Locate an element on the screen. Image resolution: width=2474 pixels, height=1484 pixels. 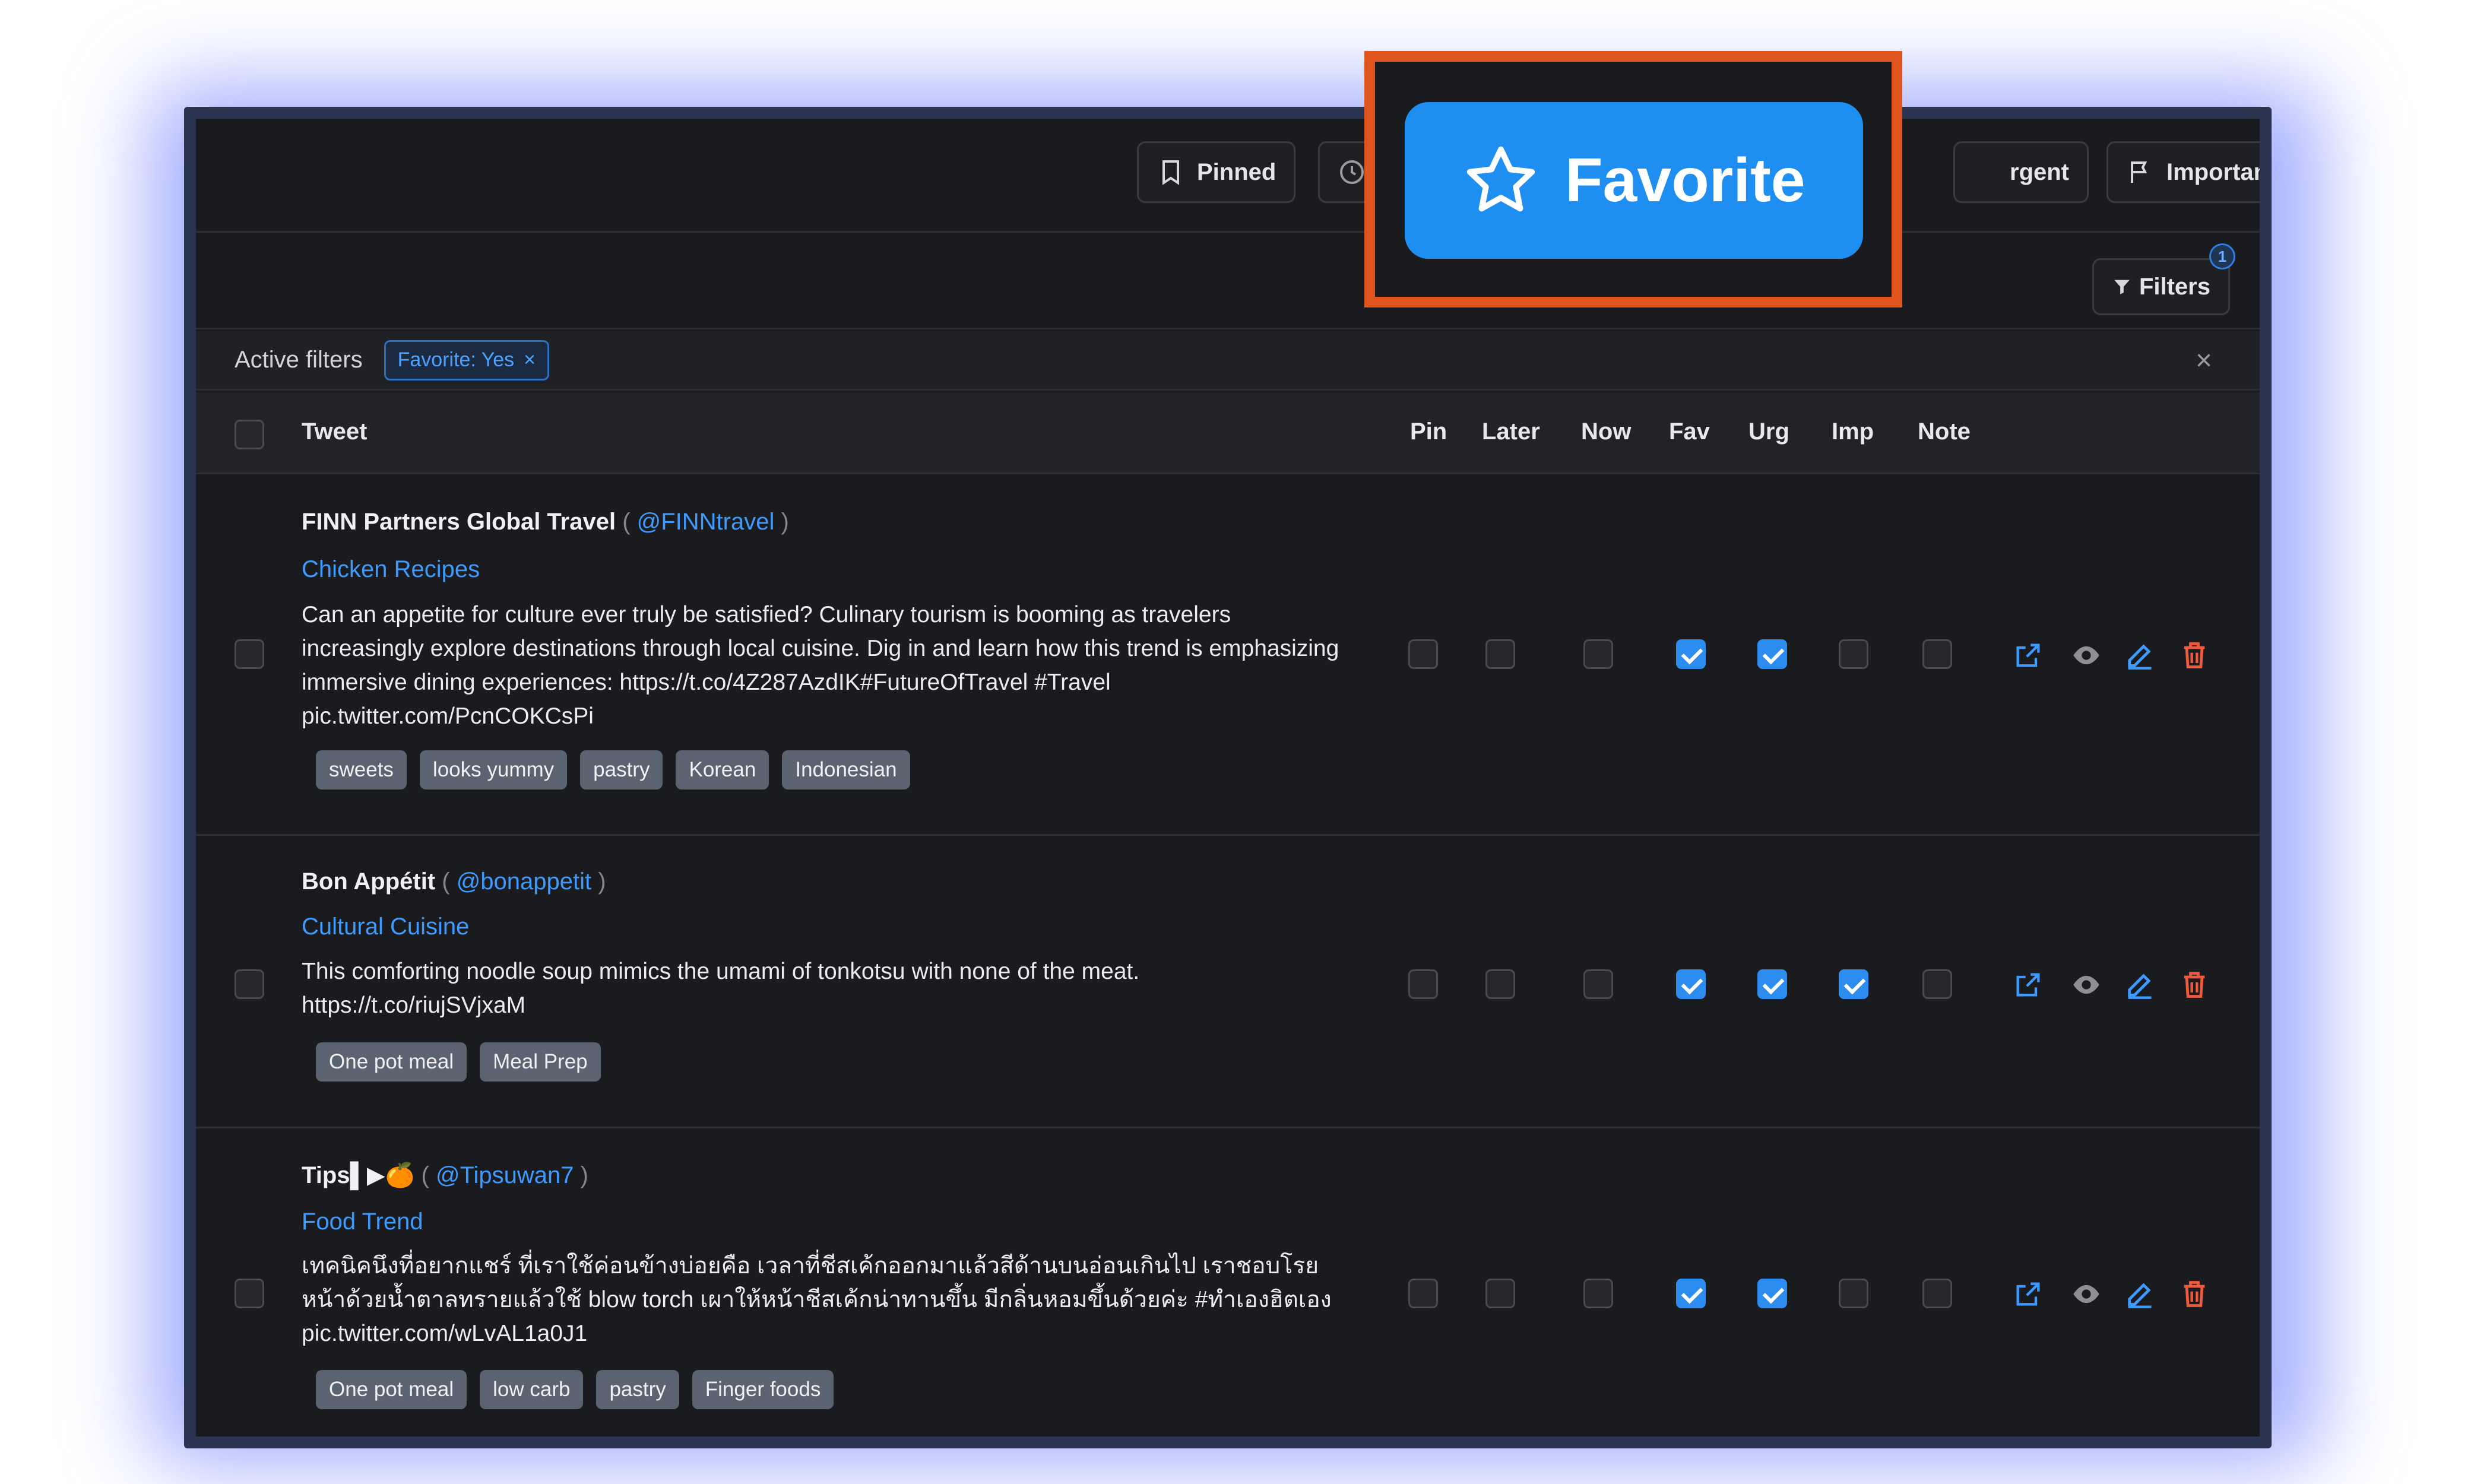
important-button: Important is located at coordinates (2183, 172).